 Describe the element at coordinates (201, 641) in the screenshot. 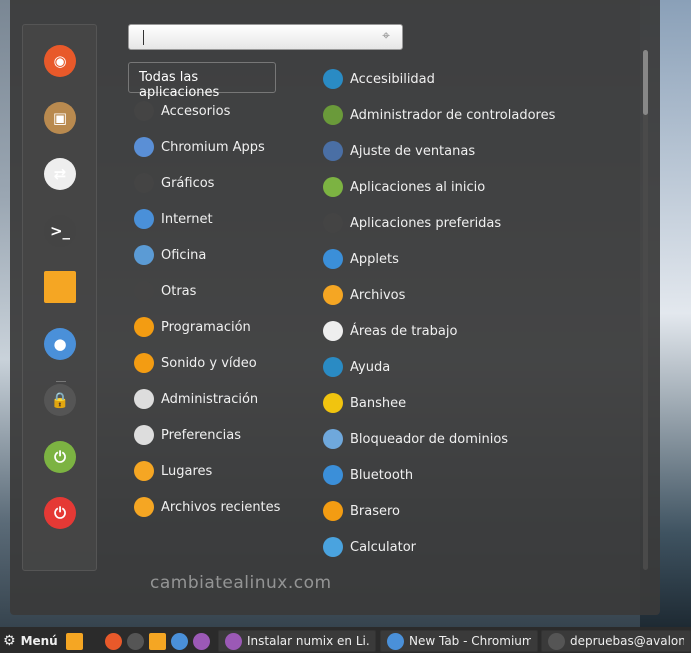

I see `editor-launcher-icon` at that location.